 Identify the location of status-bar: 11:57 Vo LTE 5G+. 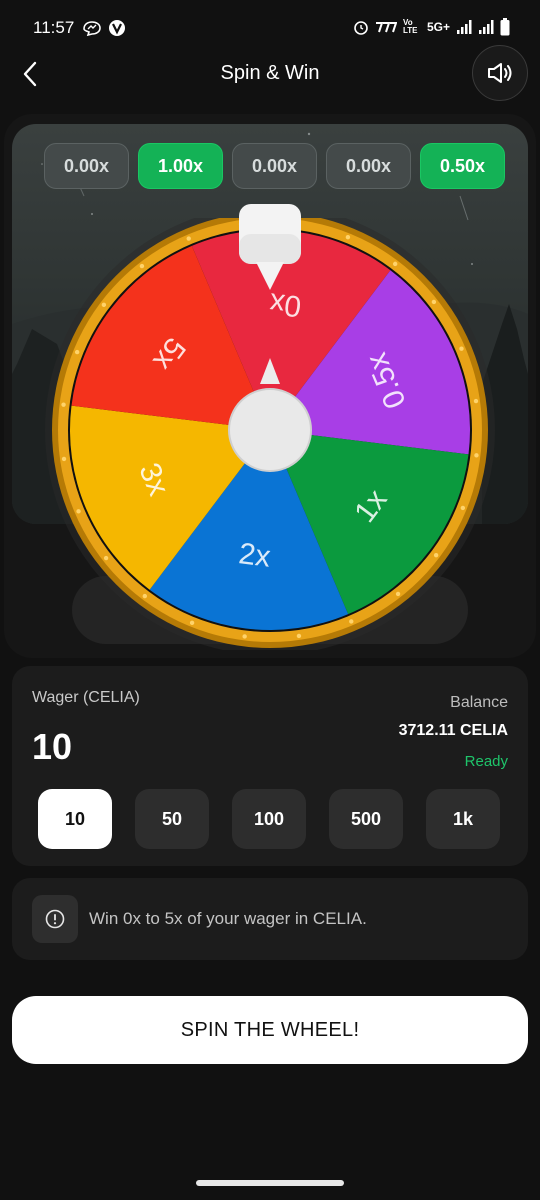
(270, 28).